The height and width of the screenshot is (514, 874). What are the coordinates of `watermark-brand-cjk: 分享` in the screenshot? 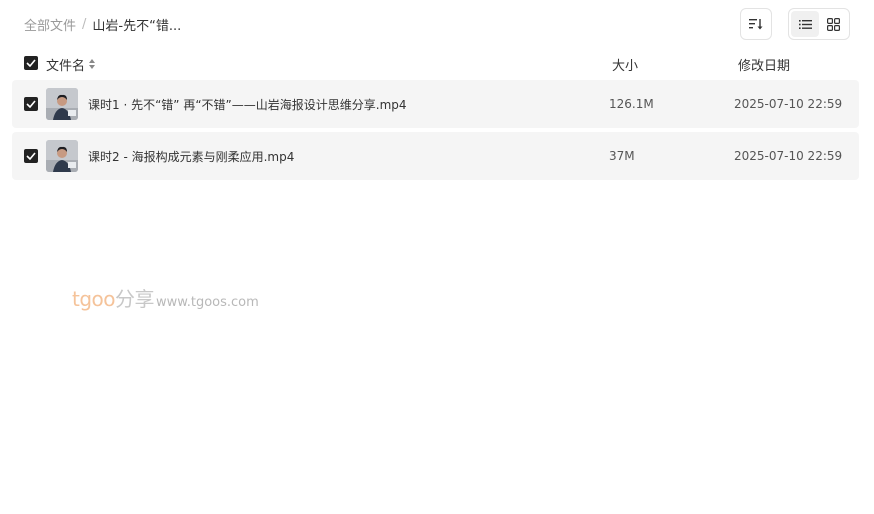 It's located at (135, 299).